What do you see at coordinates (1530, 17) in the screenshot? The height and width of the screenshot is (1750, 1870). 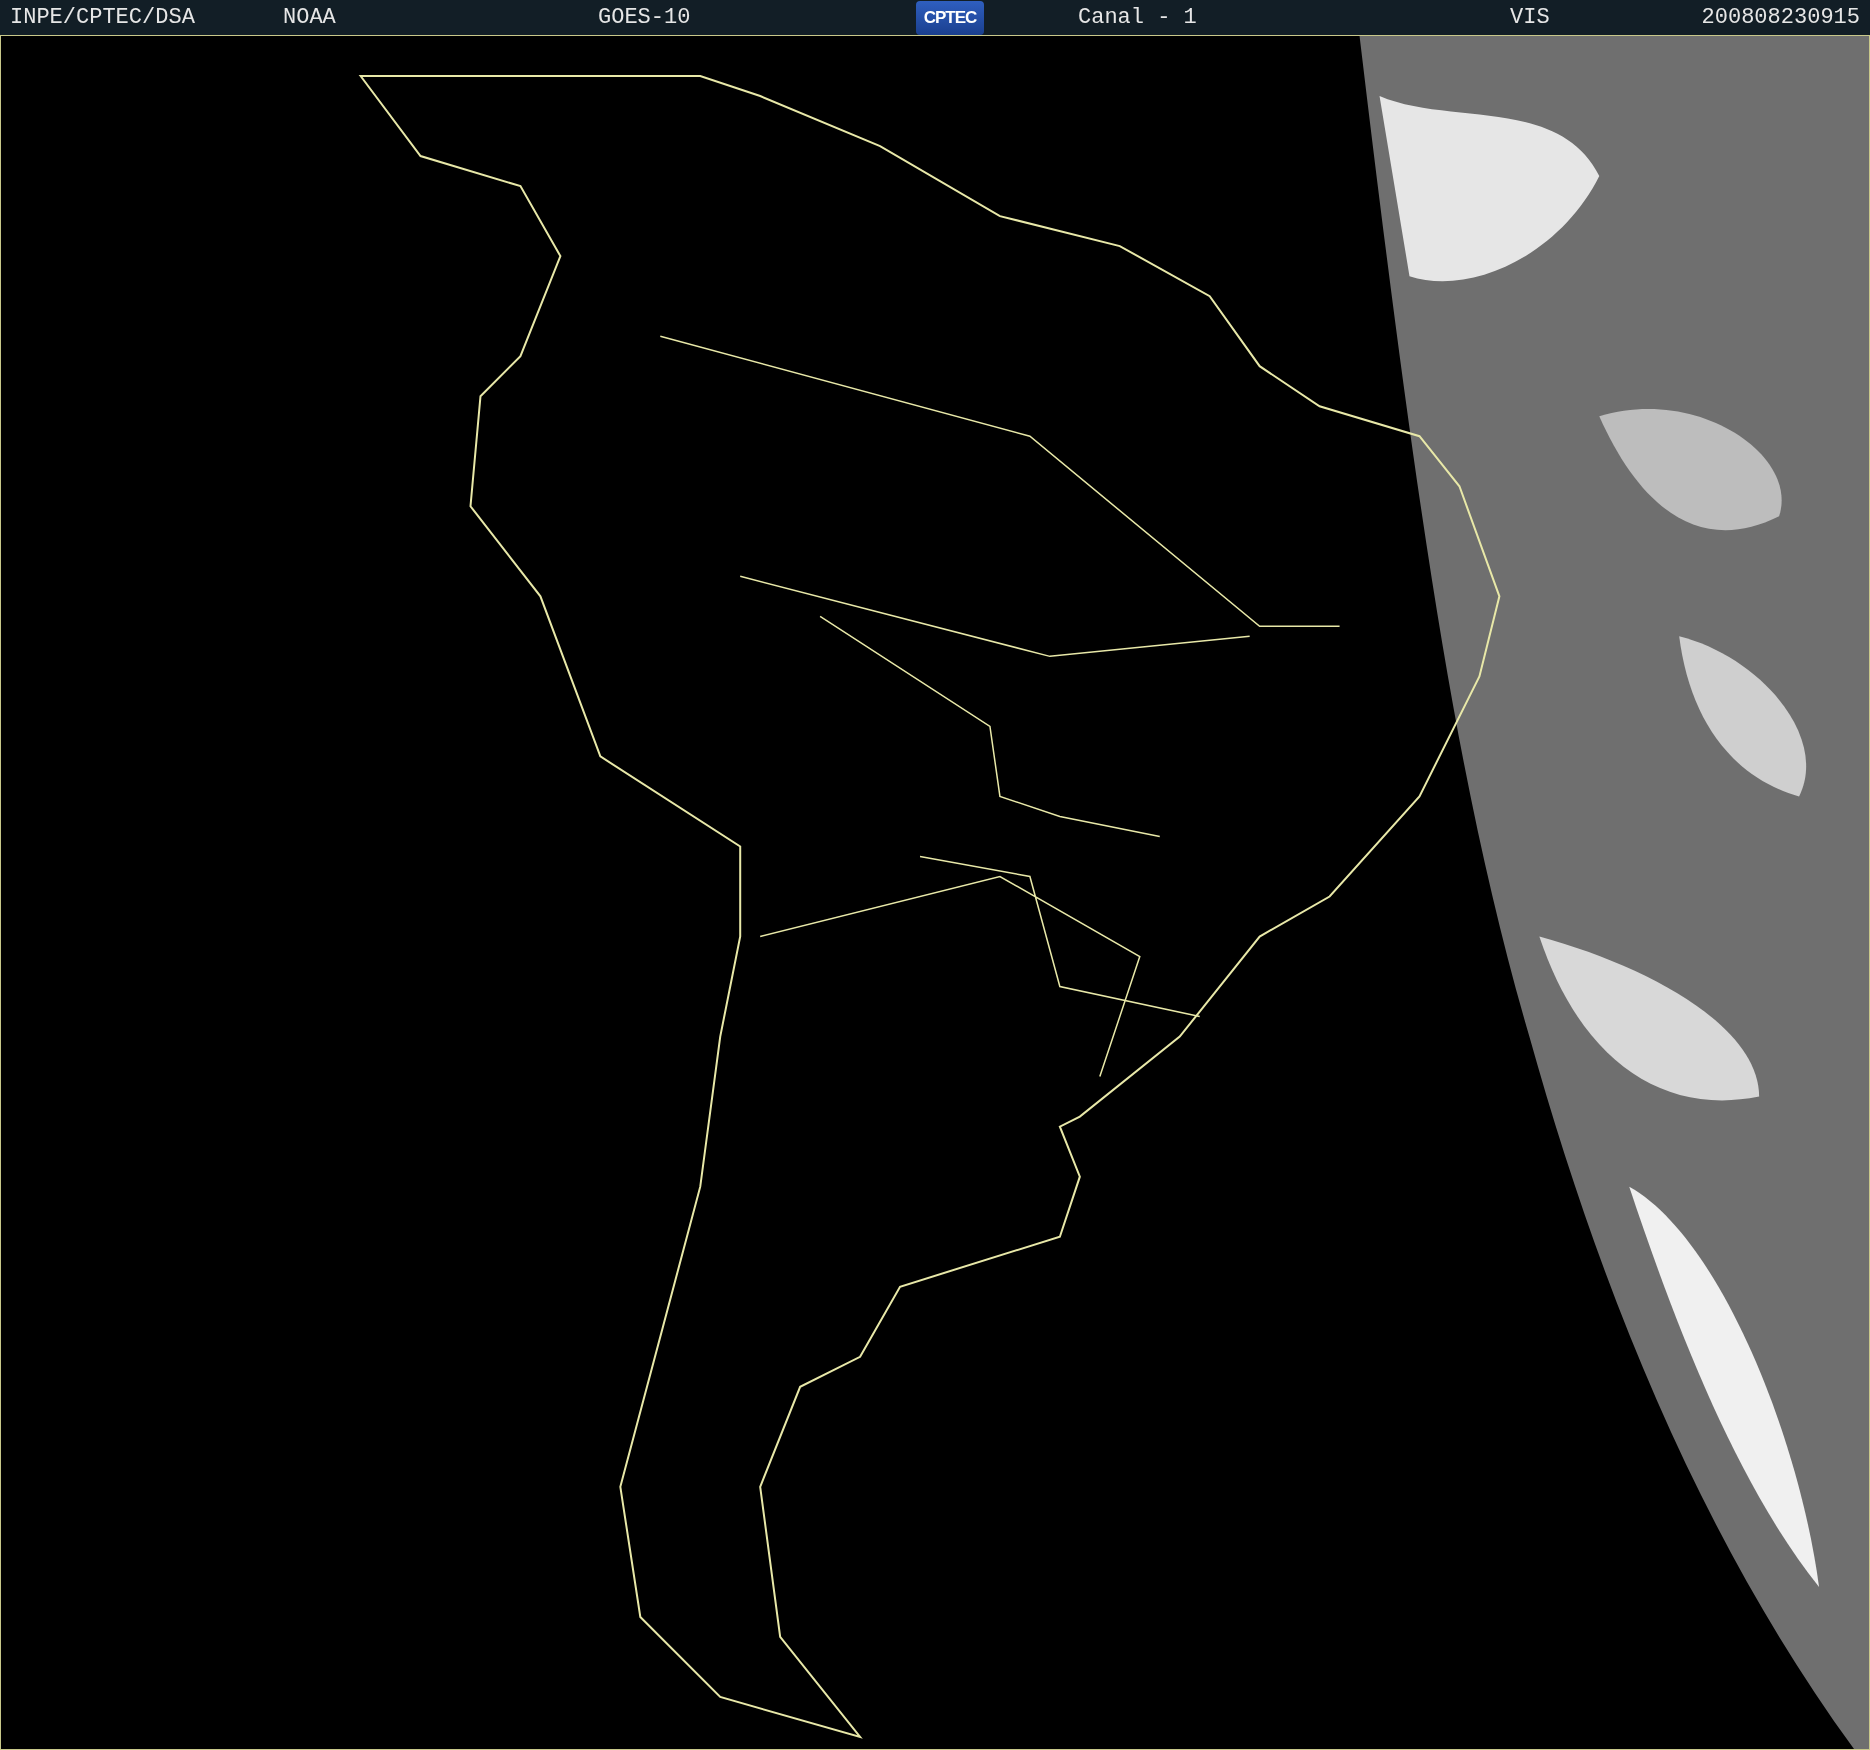 I see `header-label: VIS` at bounding box center [1530, 17].